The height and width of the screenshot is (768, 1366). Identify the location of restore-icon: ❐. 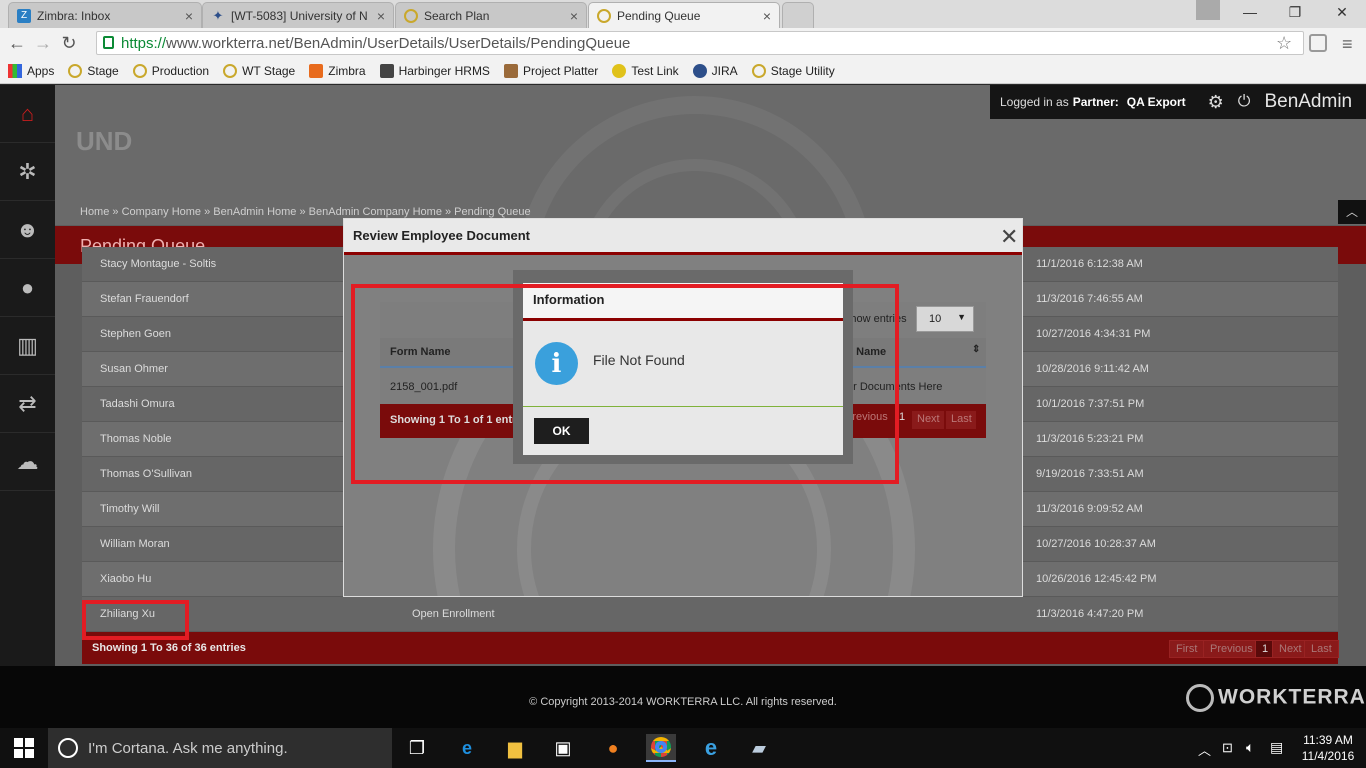
(1295, 13).